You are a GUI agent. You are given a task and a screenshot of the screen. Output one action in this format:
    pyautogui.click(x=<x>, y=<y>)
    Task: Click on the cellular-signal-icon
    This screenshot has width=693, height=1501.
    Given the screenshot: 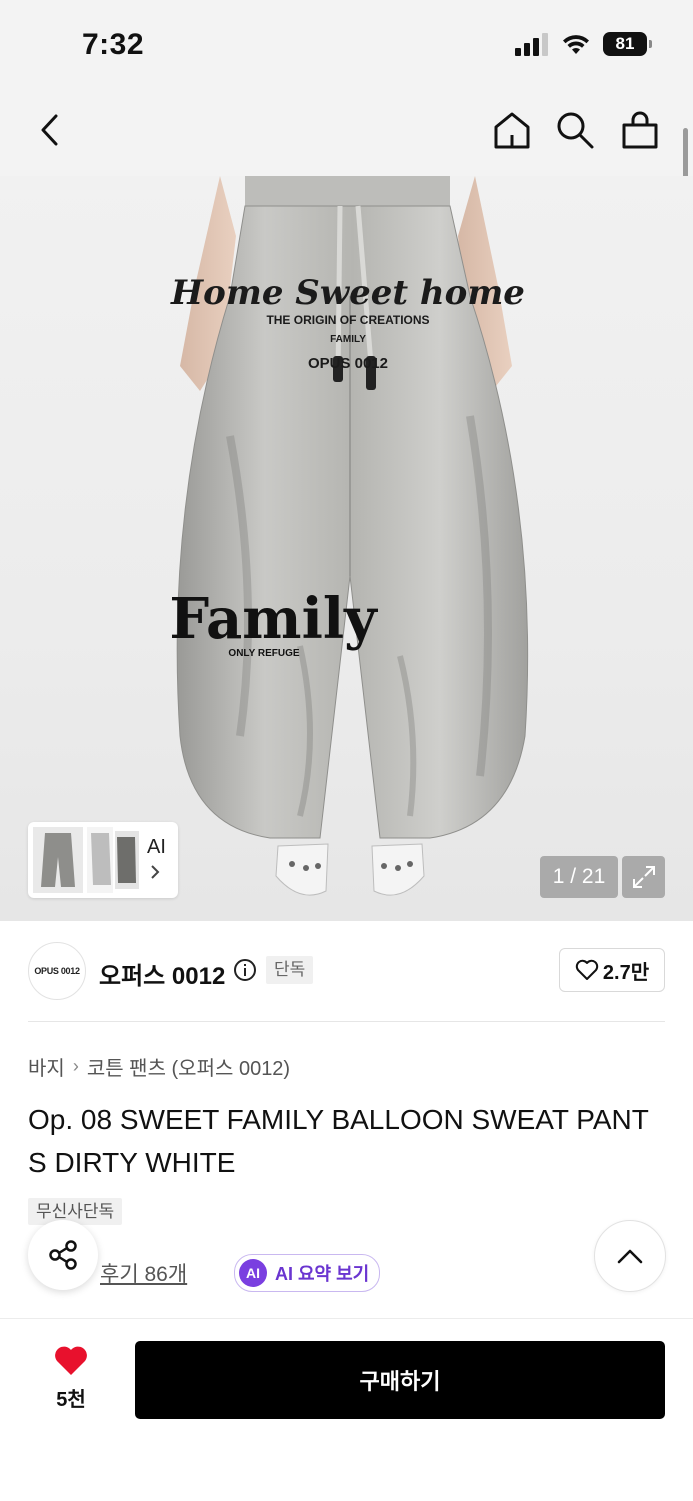 What is the action you would take?
    pyautogui.click(x=531, y=44)
    